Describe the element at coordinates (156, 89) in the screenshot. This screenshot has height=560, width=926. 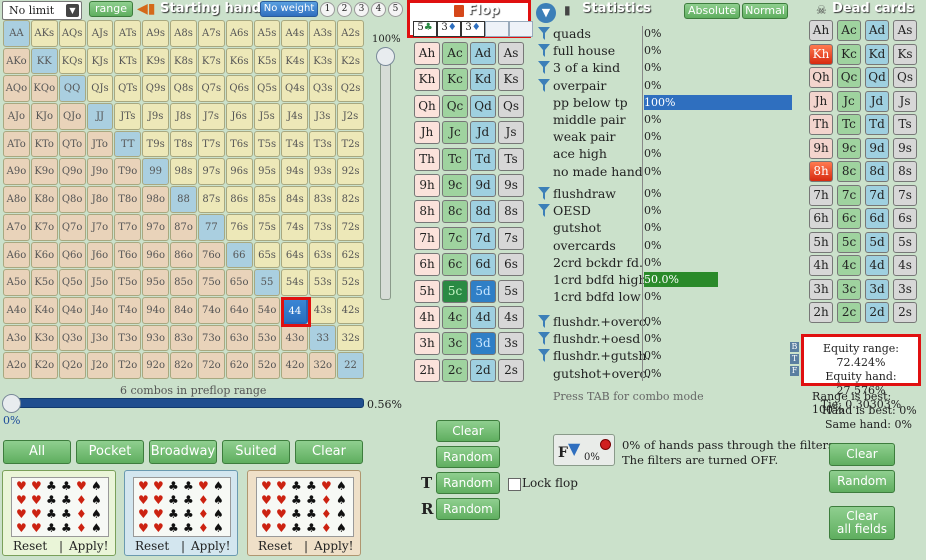
I see `hand-cell: Q9s` at that location.